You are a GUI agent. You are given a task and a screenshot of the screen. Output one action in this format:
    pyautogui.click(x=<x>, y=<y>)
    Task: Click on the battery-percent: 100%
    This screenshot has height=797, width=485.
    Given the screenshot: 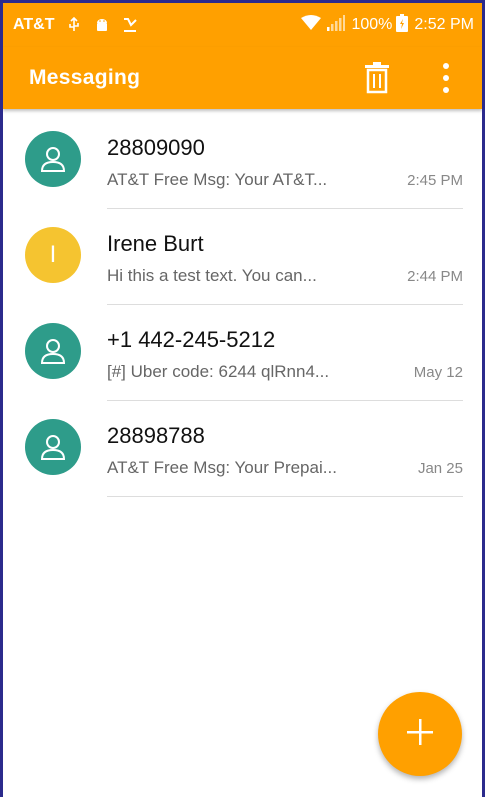 What is the action you would take?
    pyautogui.click(x=372, y=24)
    